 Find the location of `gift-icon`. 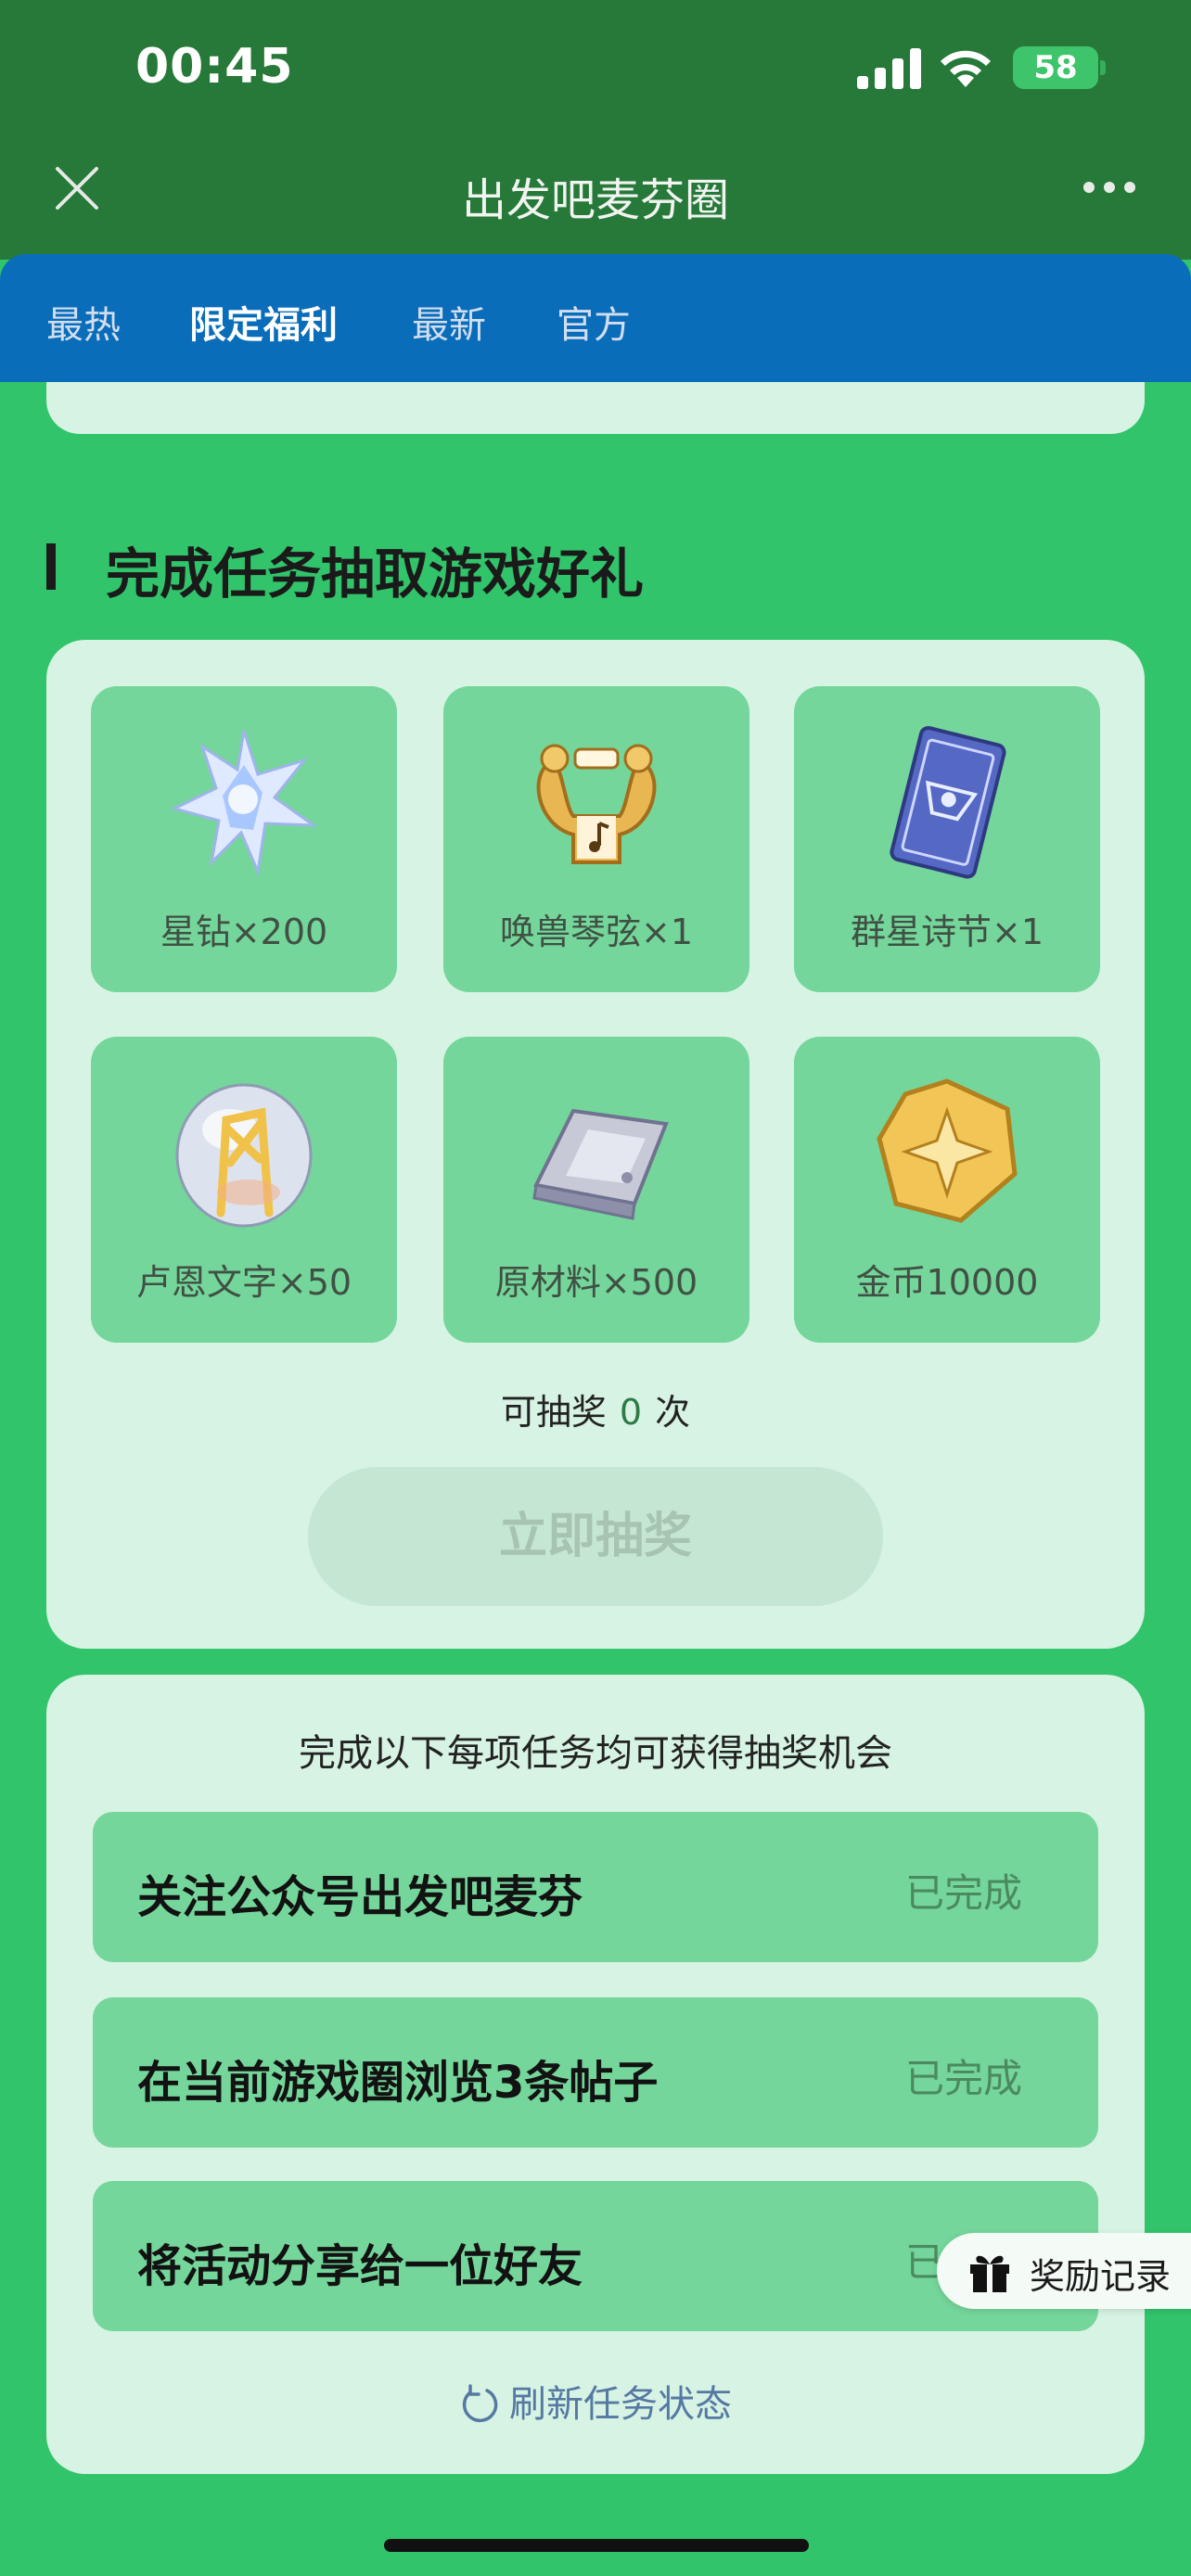

gift-icon is located at coordinates (989, 2273).